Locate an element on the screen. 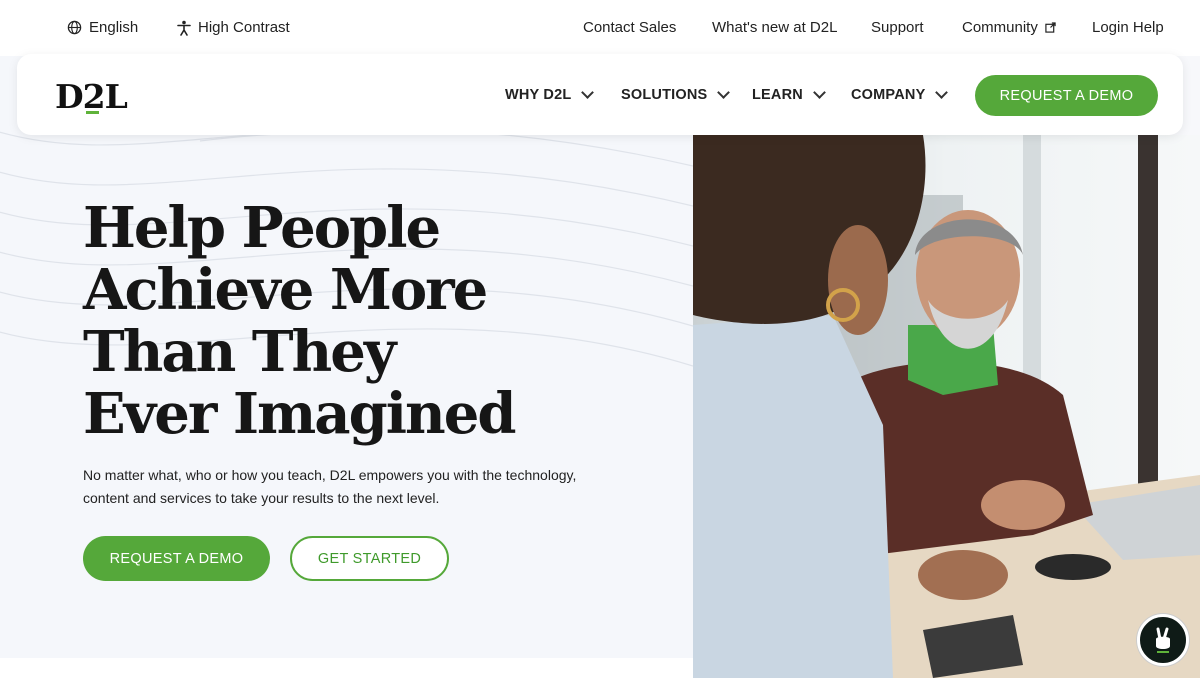 The image size is (1200, 678). headline-line: Than They is located at coordinates (239, 352).